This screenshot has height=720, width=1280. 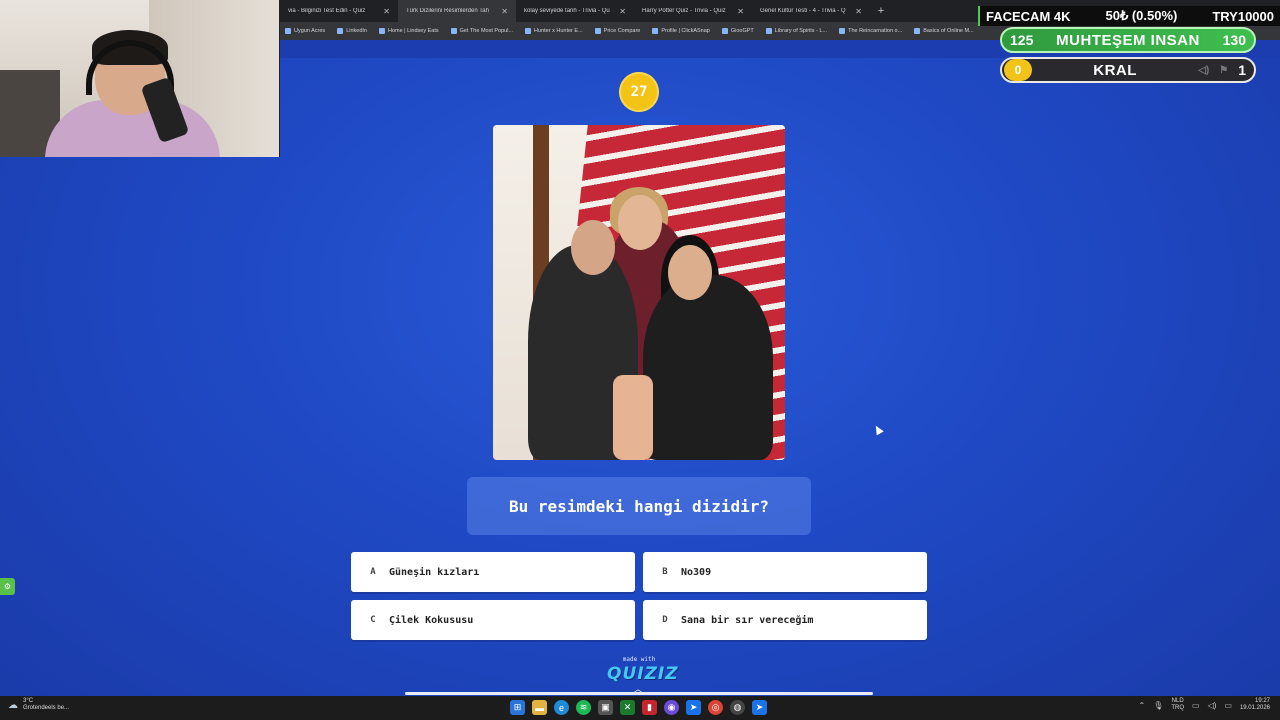 I want to click on browser-tab-1: via - Bilginizi Test Edin - Quiz ✕, so click(x=339, y=11).